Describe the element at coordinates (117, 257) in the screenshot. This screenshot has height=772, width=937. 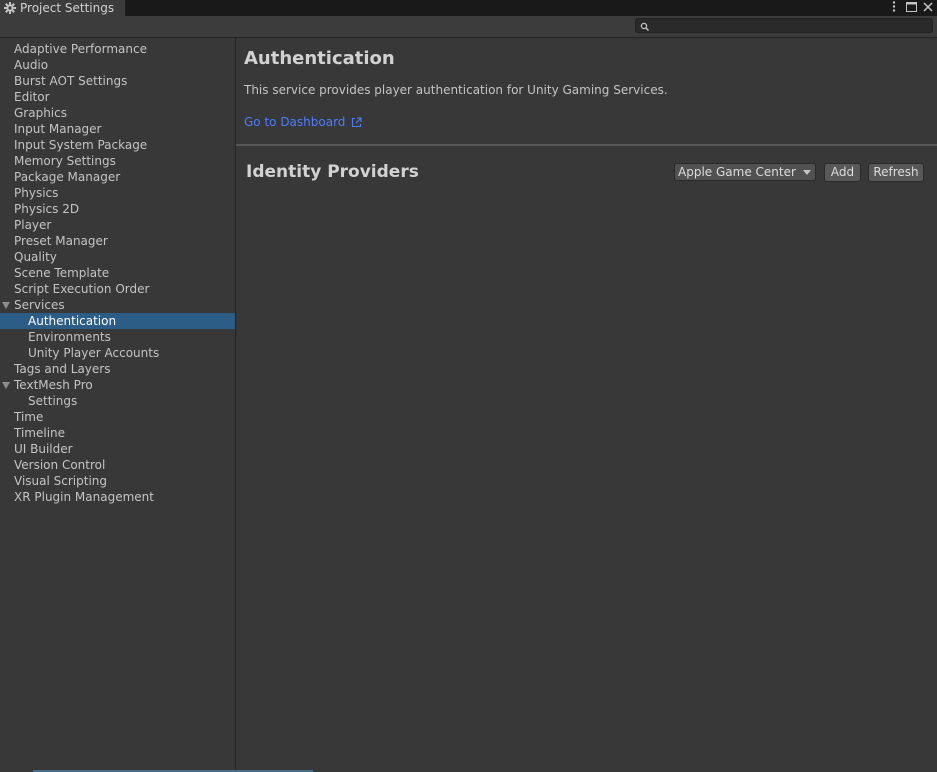
I see `sidebar-item-quality: Quality` at that location.